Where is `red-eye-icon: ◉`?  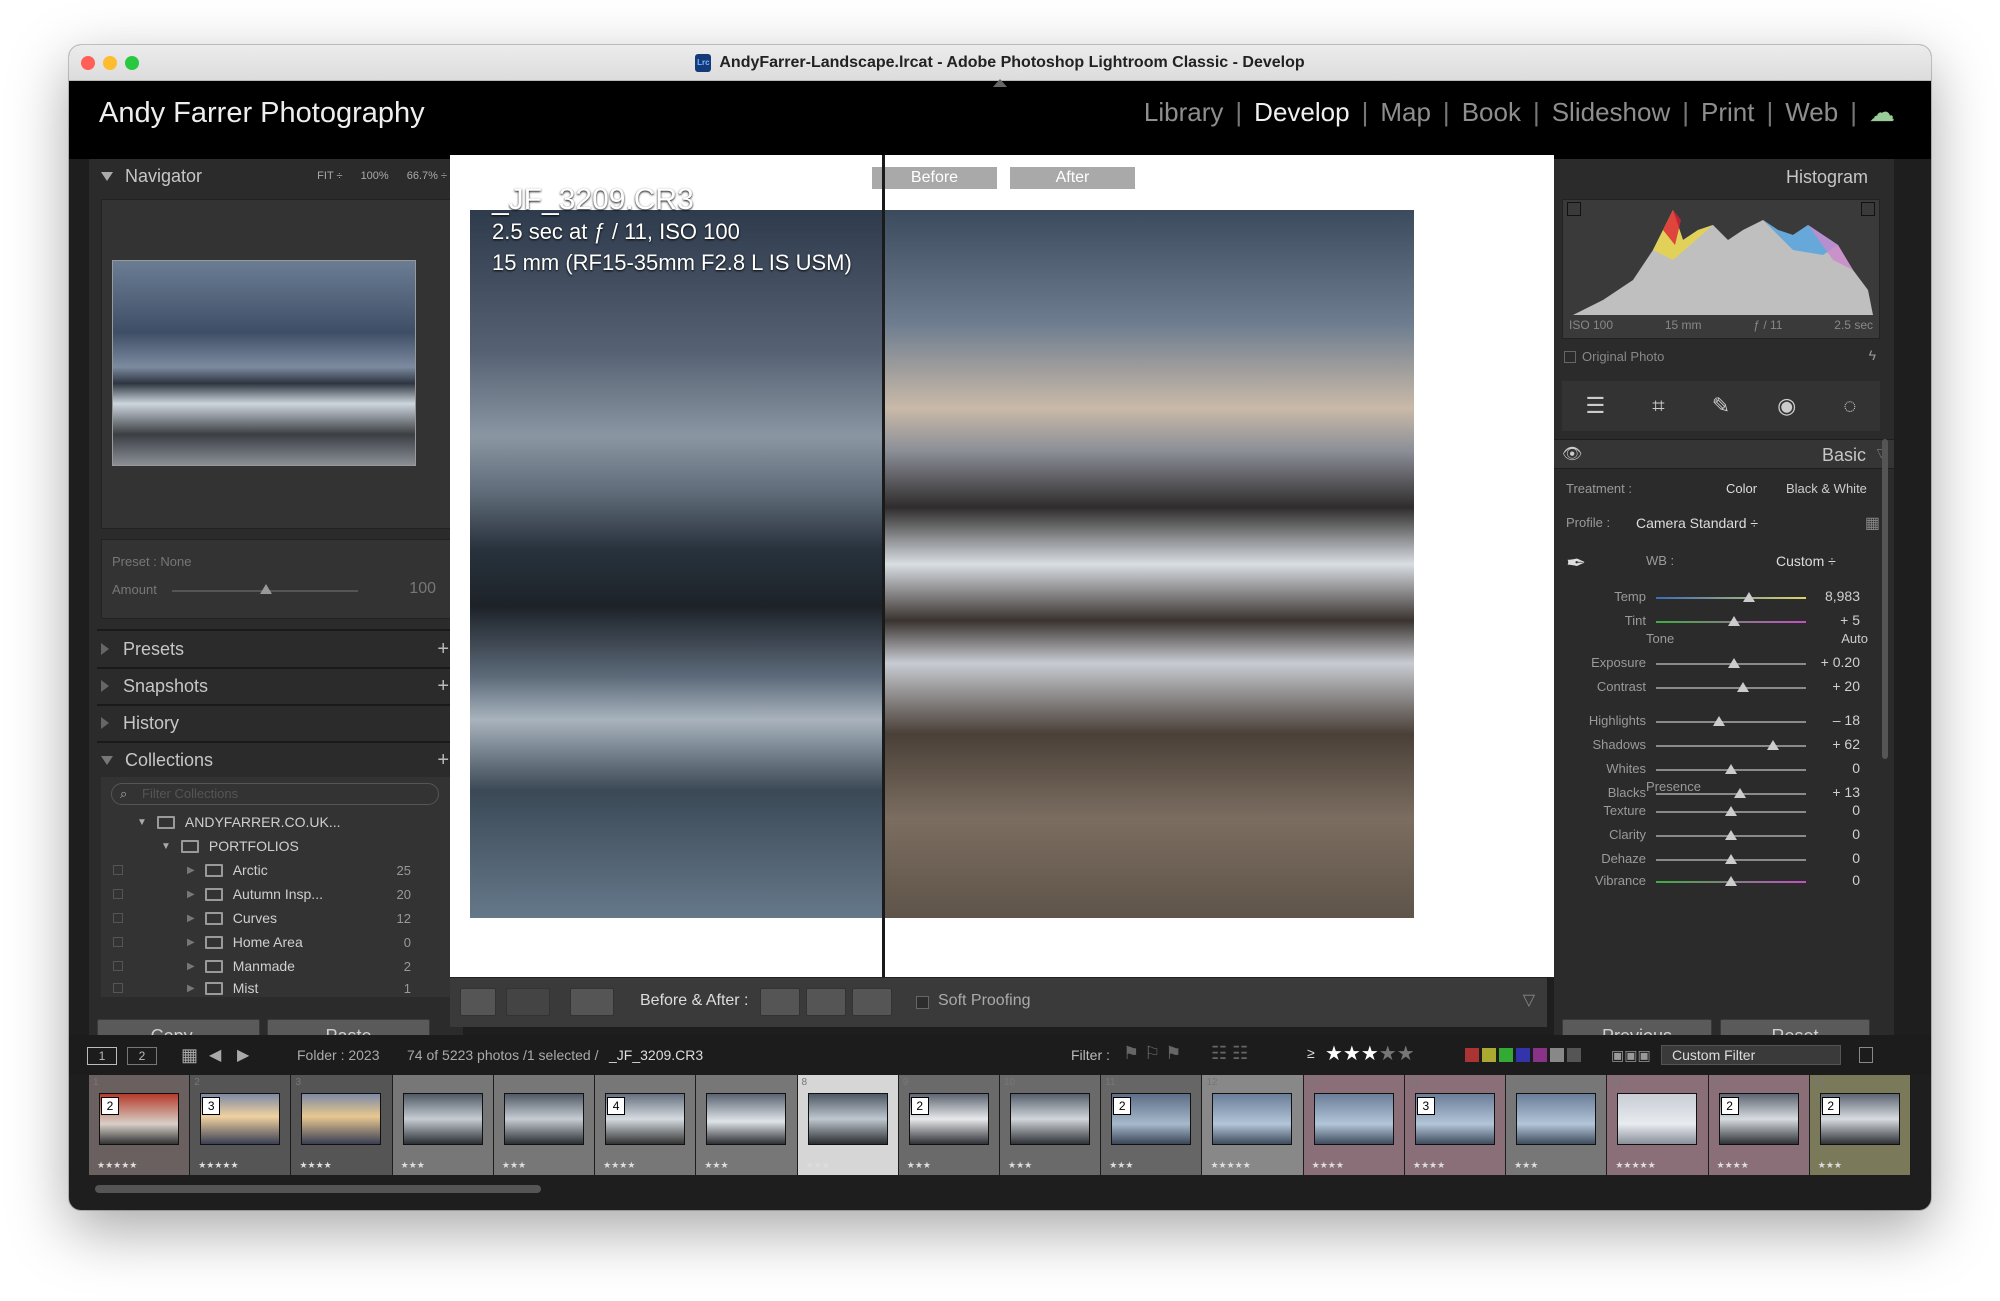
red-eye-icon: ◉ is located at coordinates (1786, 406).